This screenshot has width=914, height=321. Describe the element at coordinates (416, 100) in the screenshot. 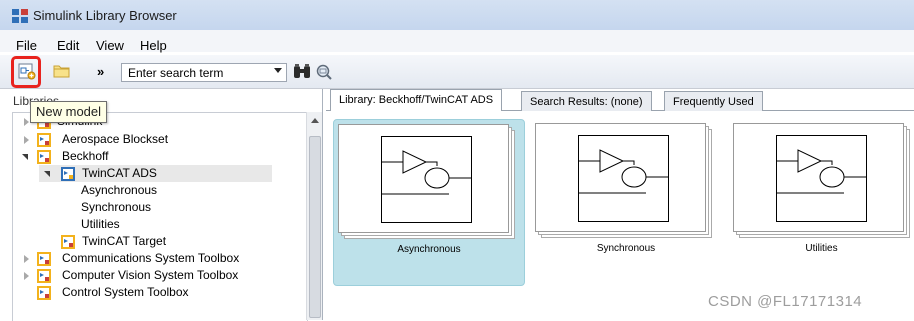

I see `tab-library: Library: Beckhoff/TwinCAT ADS` at that location.